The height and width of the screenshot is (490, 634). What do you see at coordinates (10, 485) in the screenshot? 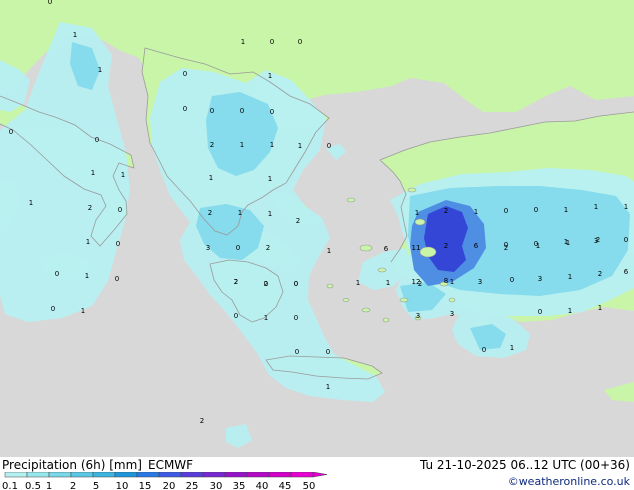
I see `legend-label: 0.1` at bounding box center [10, 485].